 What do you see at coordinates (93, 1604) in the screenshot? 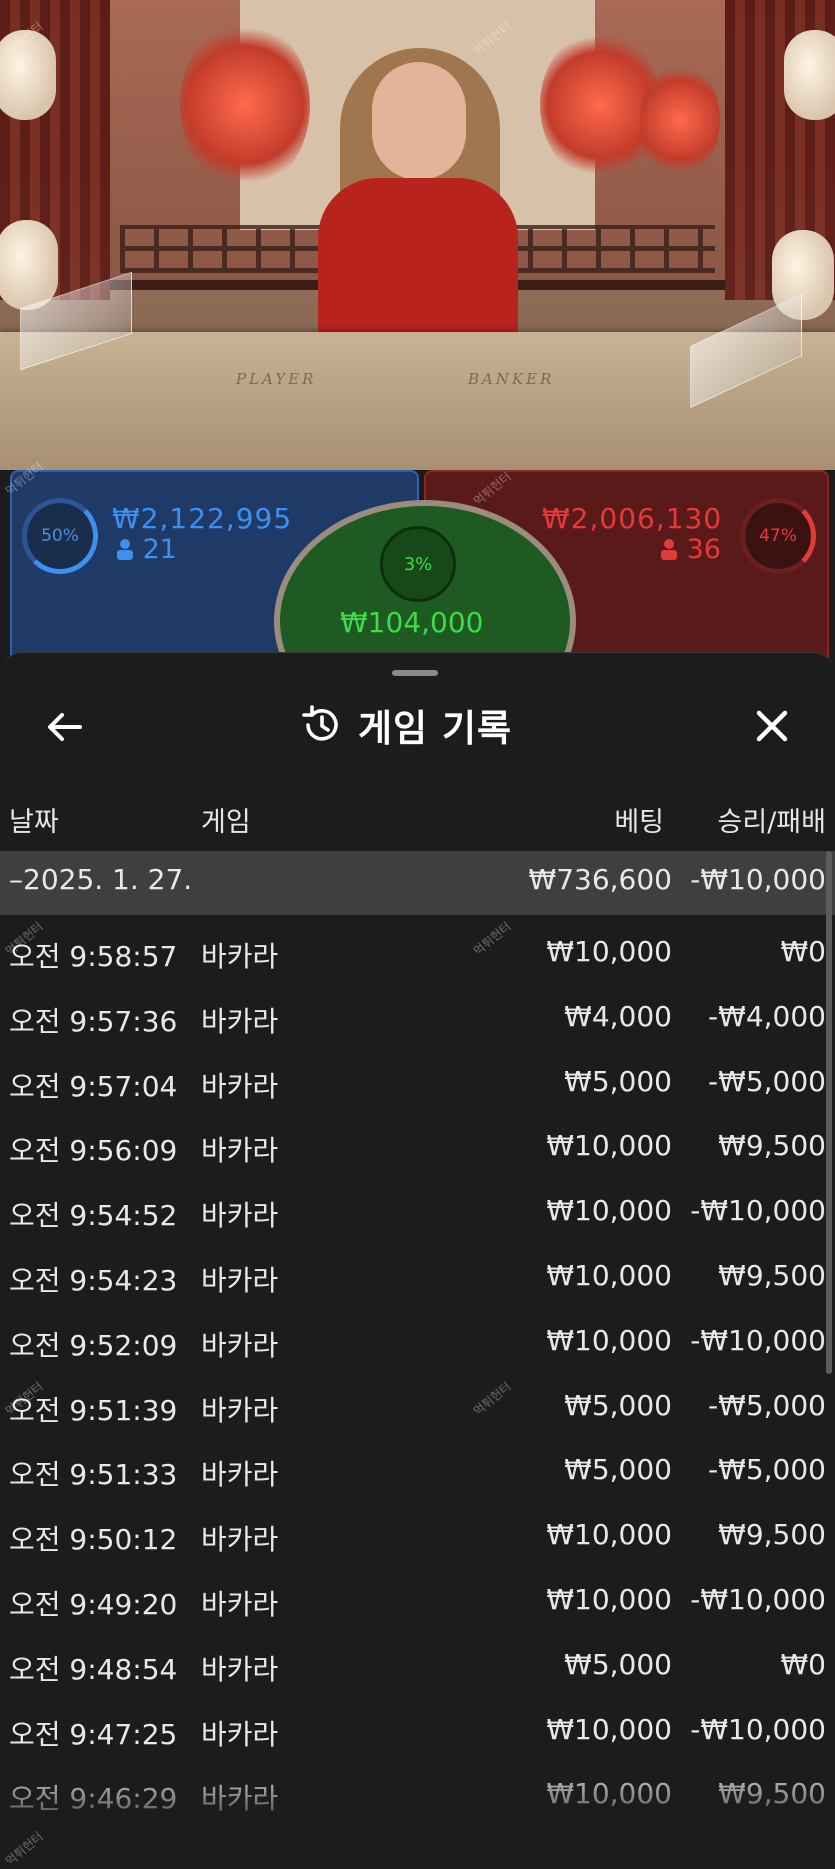
I see `row-time: 오전 9:49:20` at bounding box center [93, 1604].